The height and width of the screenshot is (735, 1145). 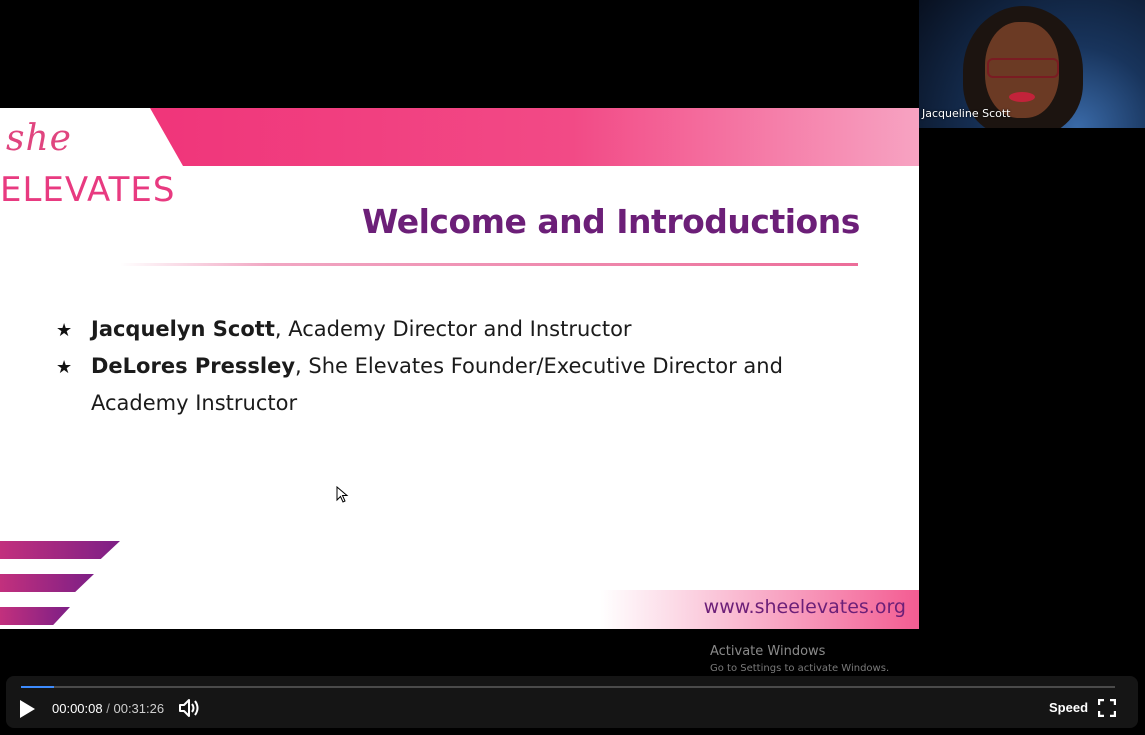 What do you see at coordinates (77, 708) in the screenshot?
I see `current-time: 00:00:08` at bounding box center [77, 708].